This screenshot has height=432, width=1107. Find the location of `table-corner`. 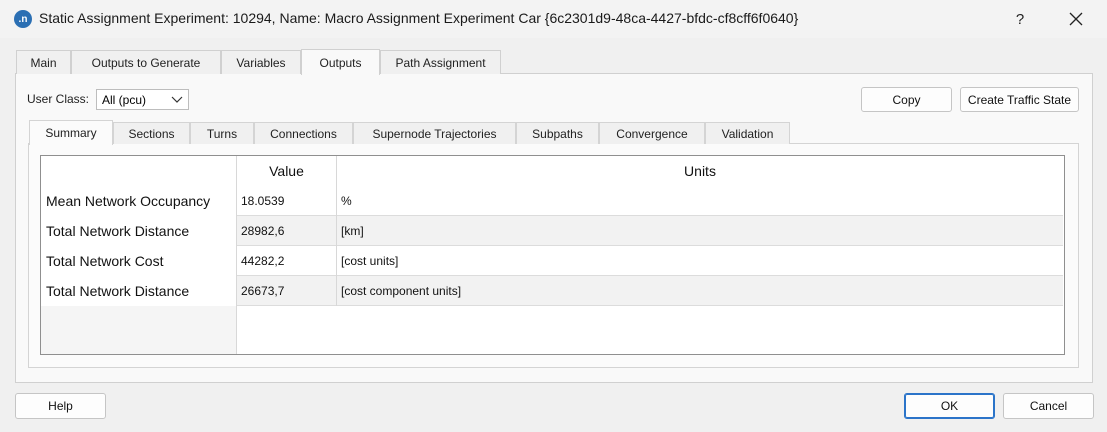

table-corner is located at coordinates (138, 171).